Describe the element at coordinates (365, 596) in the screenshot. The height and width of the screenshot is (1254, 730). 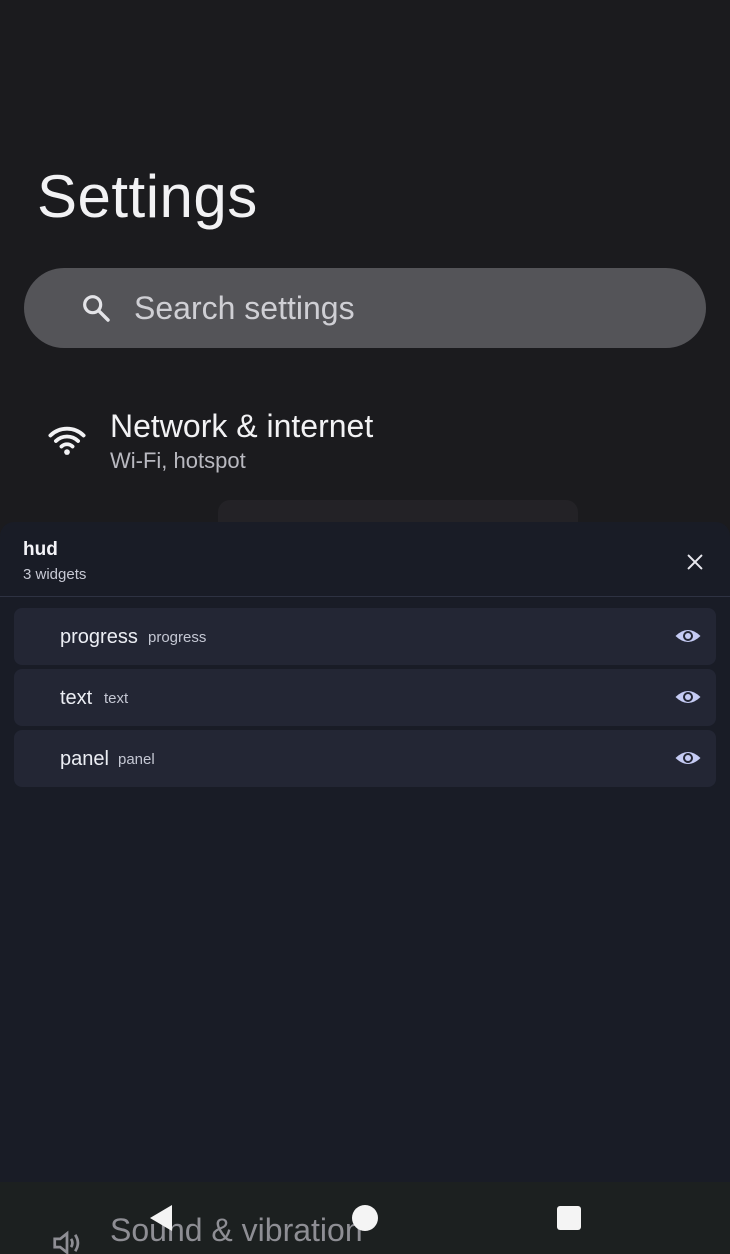
I see `hud-divider` at that location.